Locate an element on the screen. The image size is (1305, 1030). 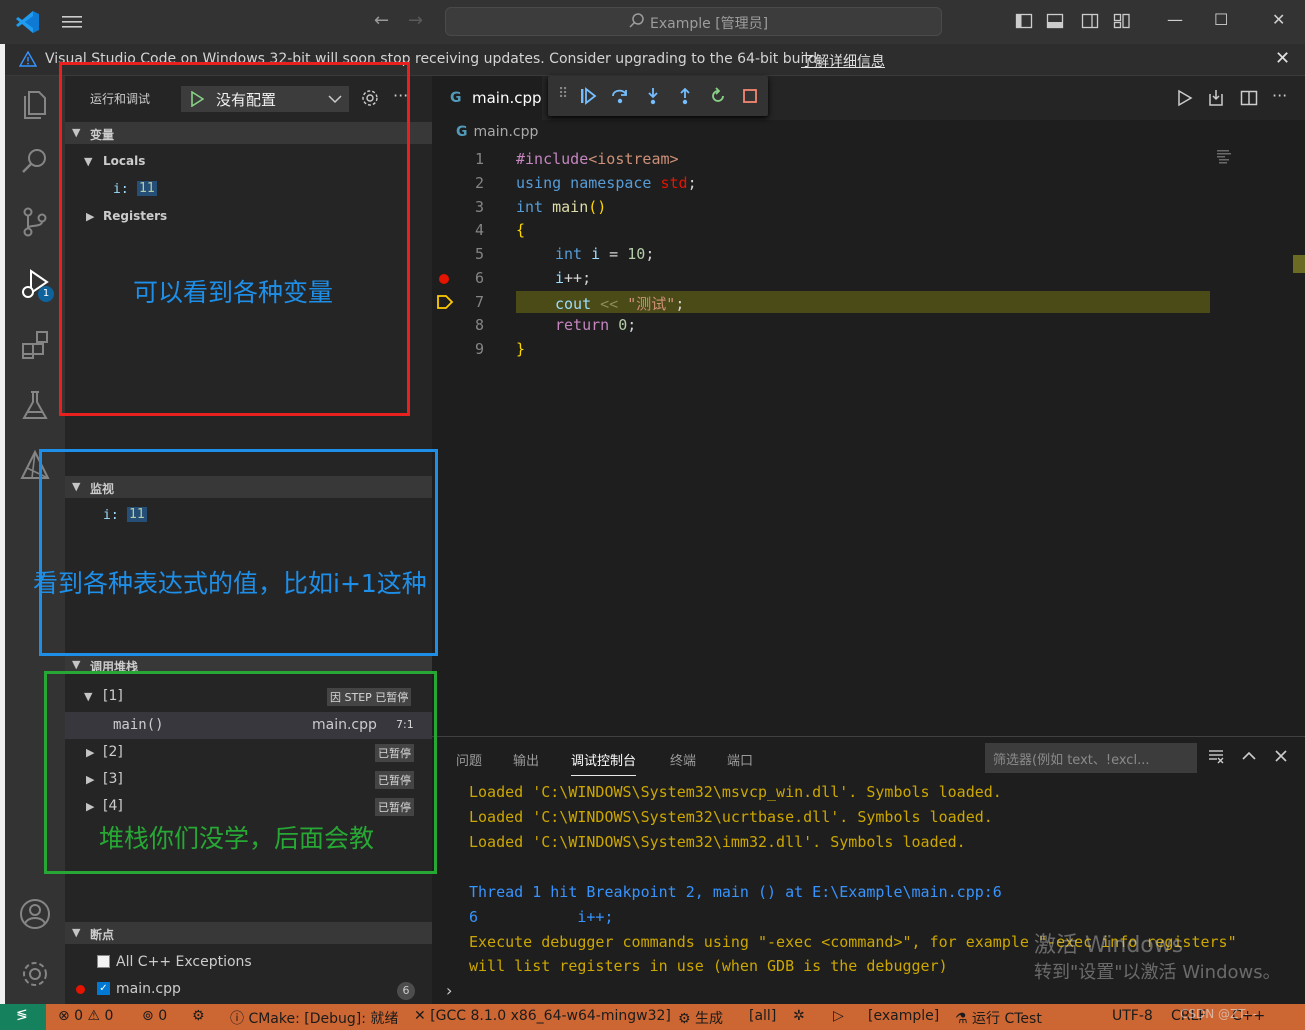
command-center-label: Example [管理员] is located at coordinates (709, 24).